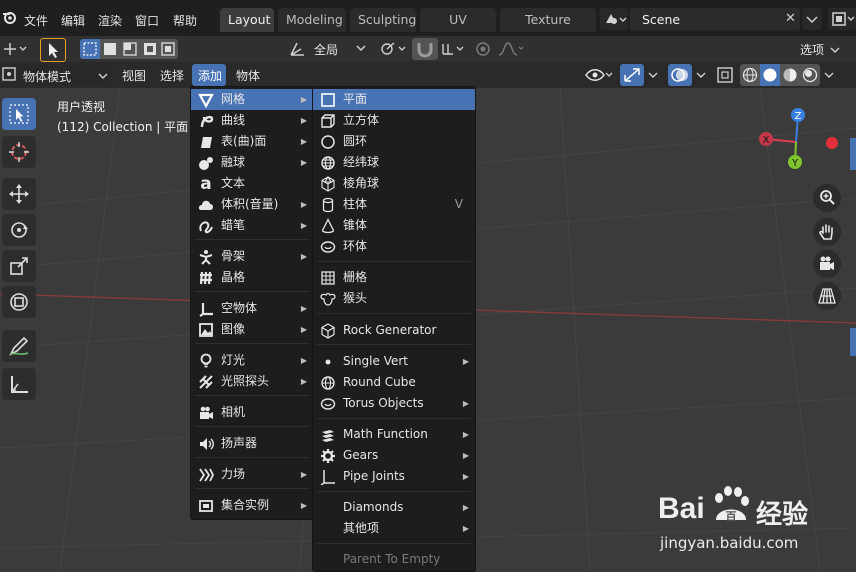 This screenshot has width=856, height=572. What do you see at coordinates (511, 49) in the screenshot?
I see `proportional-falloff-button` at bounding box center [511, 49].